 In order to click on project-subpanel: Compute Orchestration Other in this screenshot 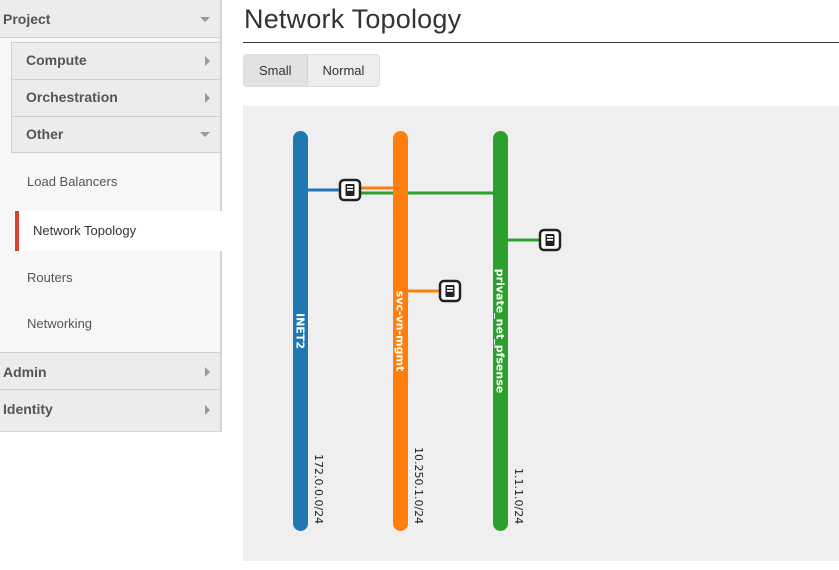, I will do `click(115, 97)`.